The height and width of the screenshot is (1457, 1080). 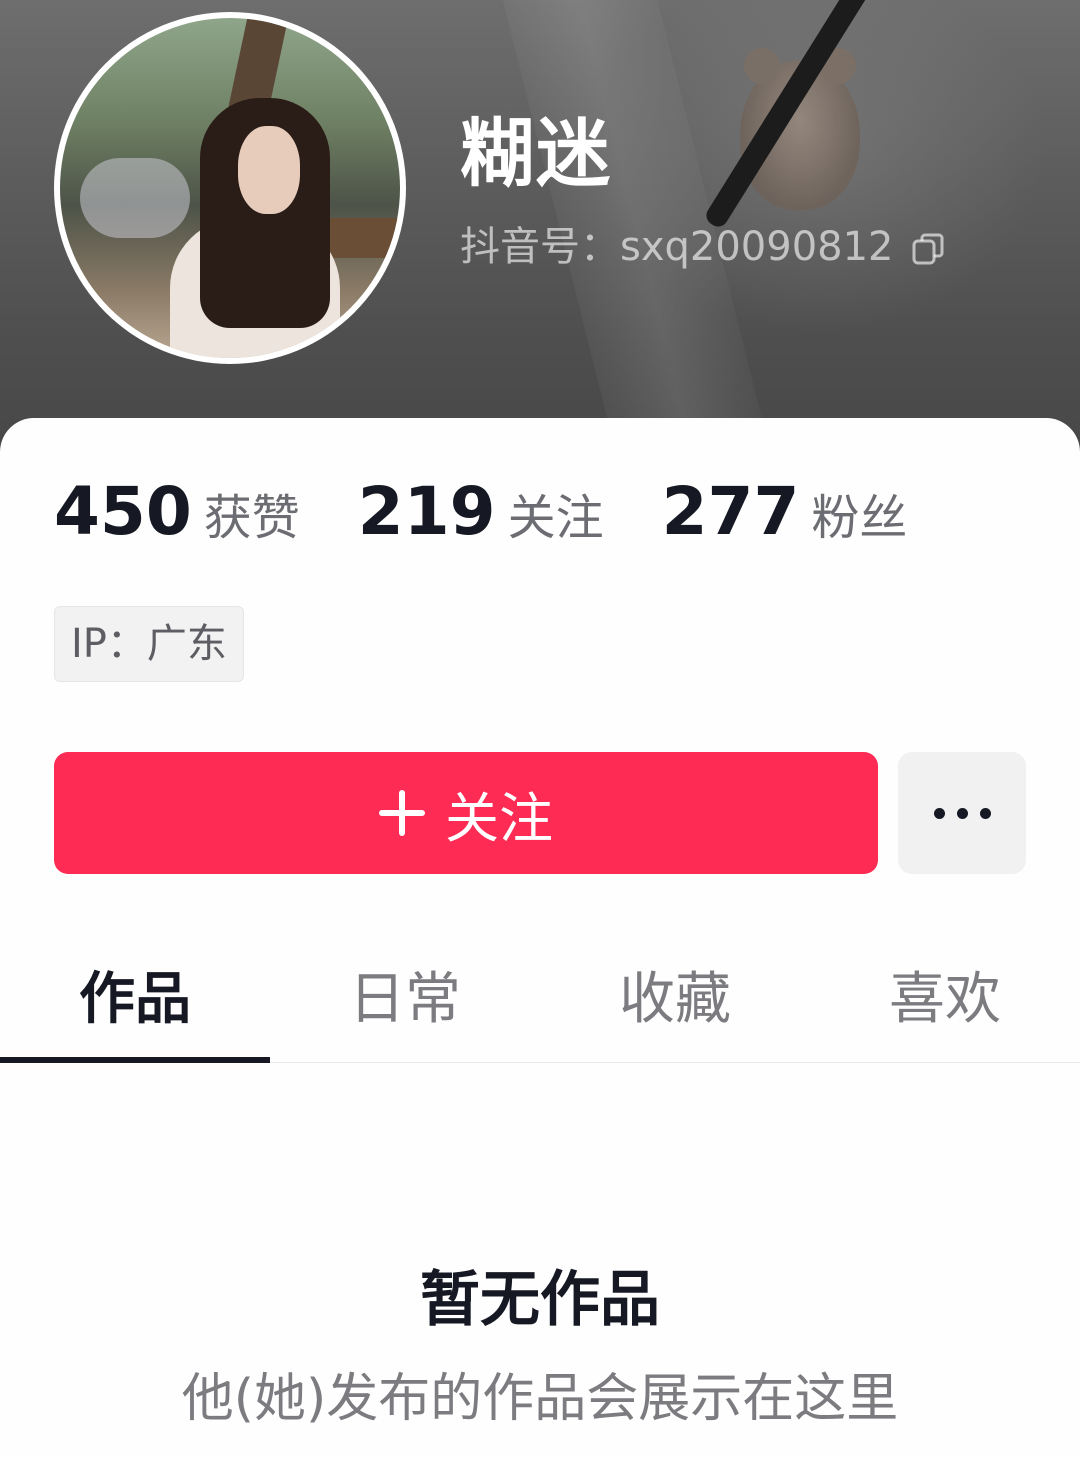 I want to click on stat-likes: 450 获赞, so click(x=177, y=515).